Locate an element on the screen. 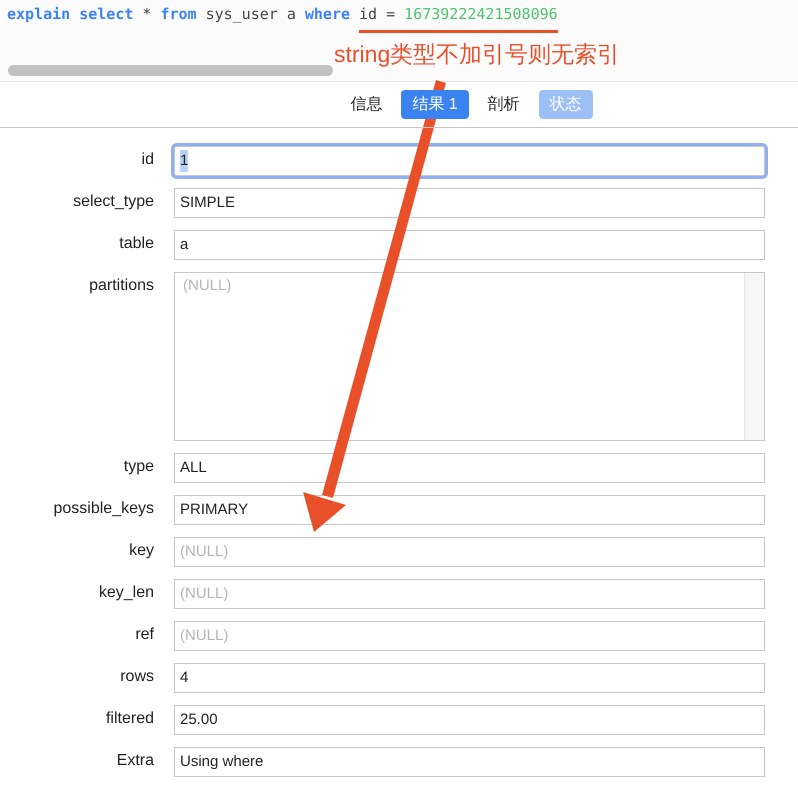 This screenshot has height=788, width=798. value-field: ALL is located at coordinates (469, 468).